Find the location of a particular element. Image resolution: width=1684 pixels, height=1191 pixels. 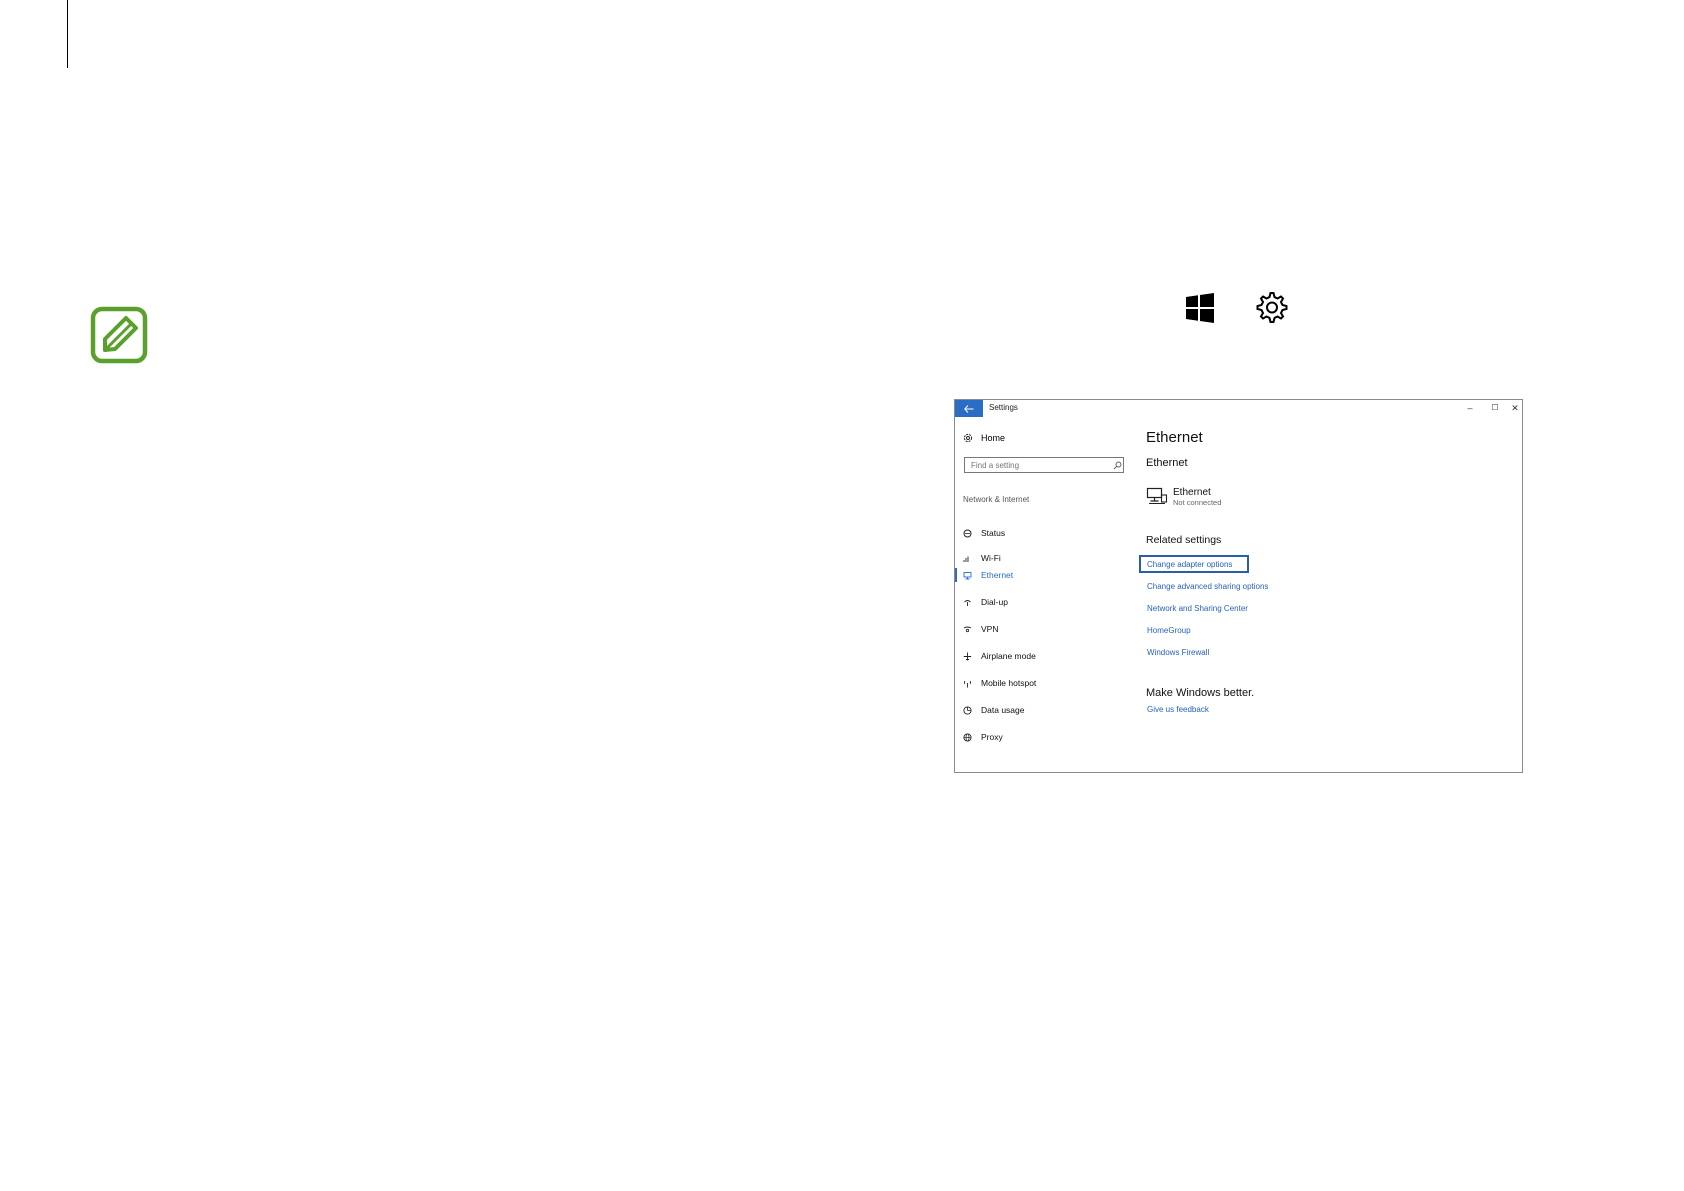

airplane-icon is located at coordinates (967, 656).